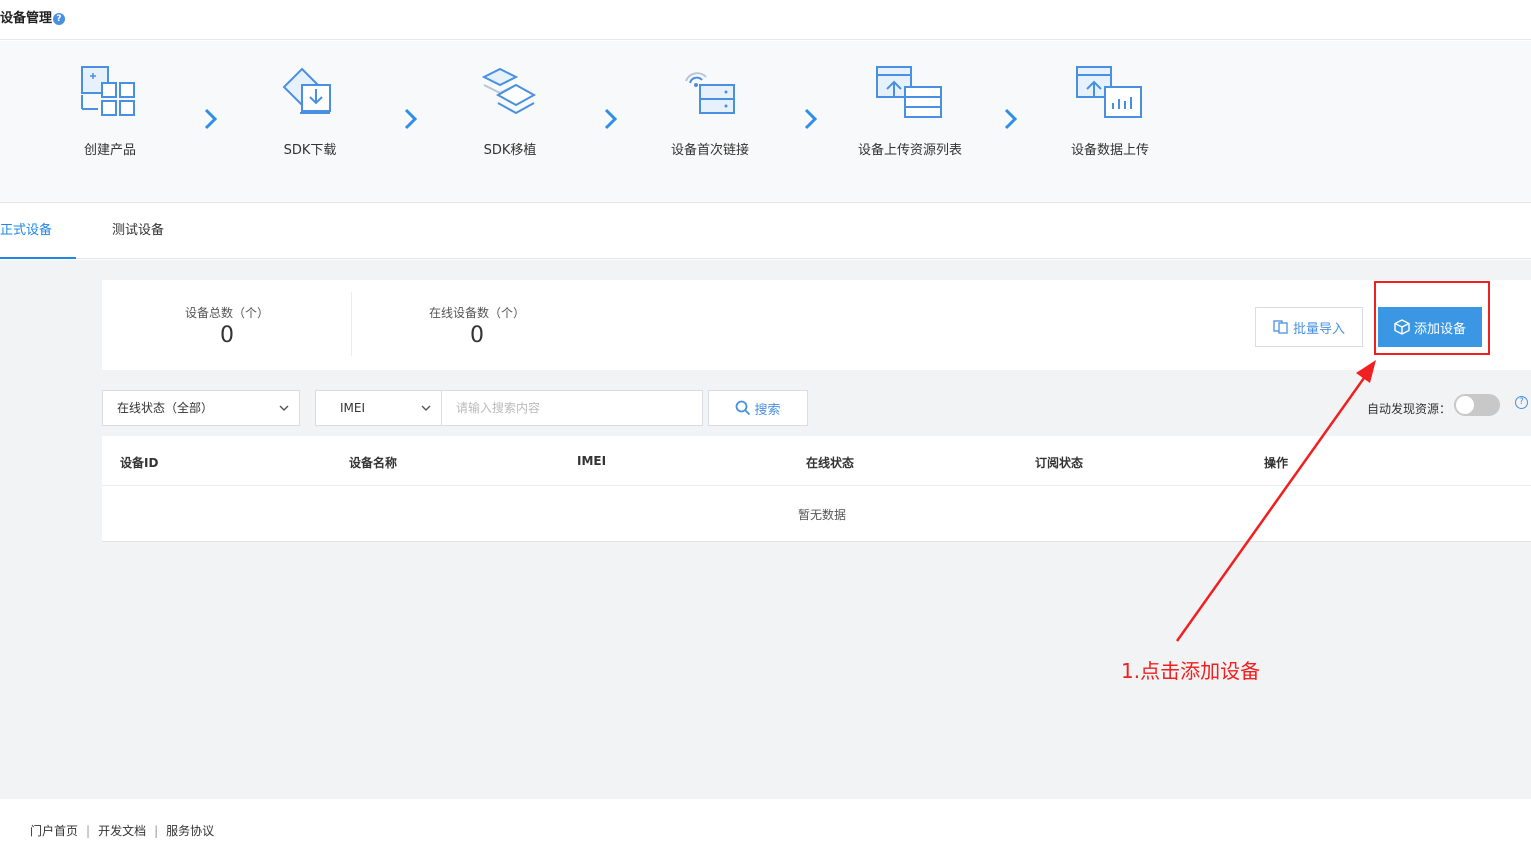 The image size is (1531, 842). Describe the element at coordinates (1191, 671) in the screenshot. I see `annotation-text: 1.点击添加设备` at that location.